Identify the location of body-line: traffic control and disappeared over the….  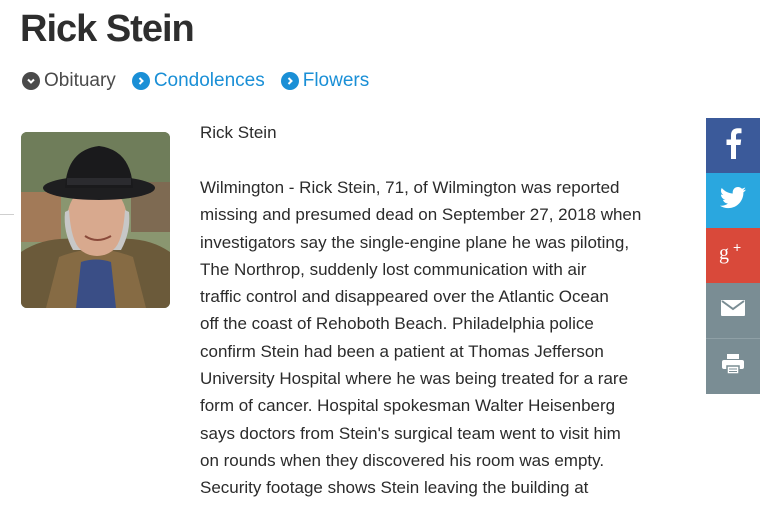
(404, 297).